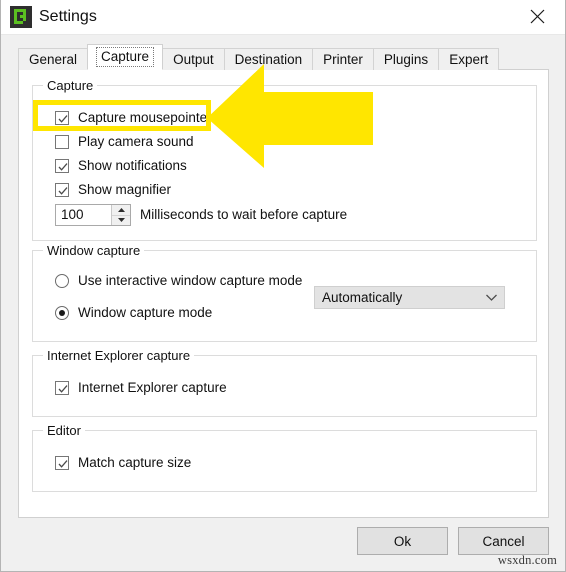 The height and width of the screenshot is (572, 566). I want to click on group-editor-title: Editor, so click(64, 430).